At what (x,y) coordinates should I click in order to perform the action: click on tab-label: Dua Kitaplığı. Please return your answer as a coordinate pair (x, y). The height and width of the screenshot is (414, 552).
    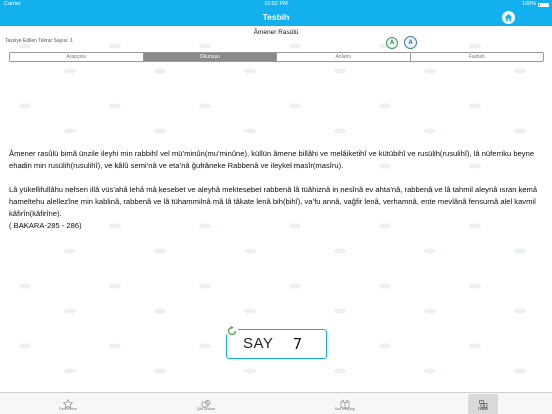
    Looking at the image, I should click on (345, 409).